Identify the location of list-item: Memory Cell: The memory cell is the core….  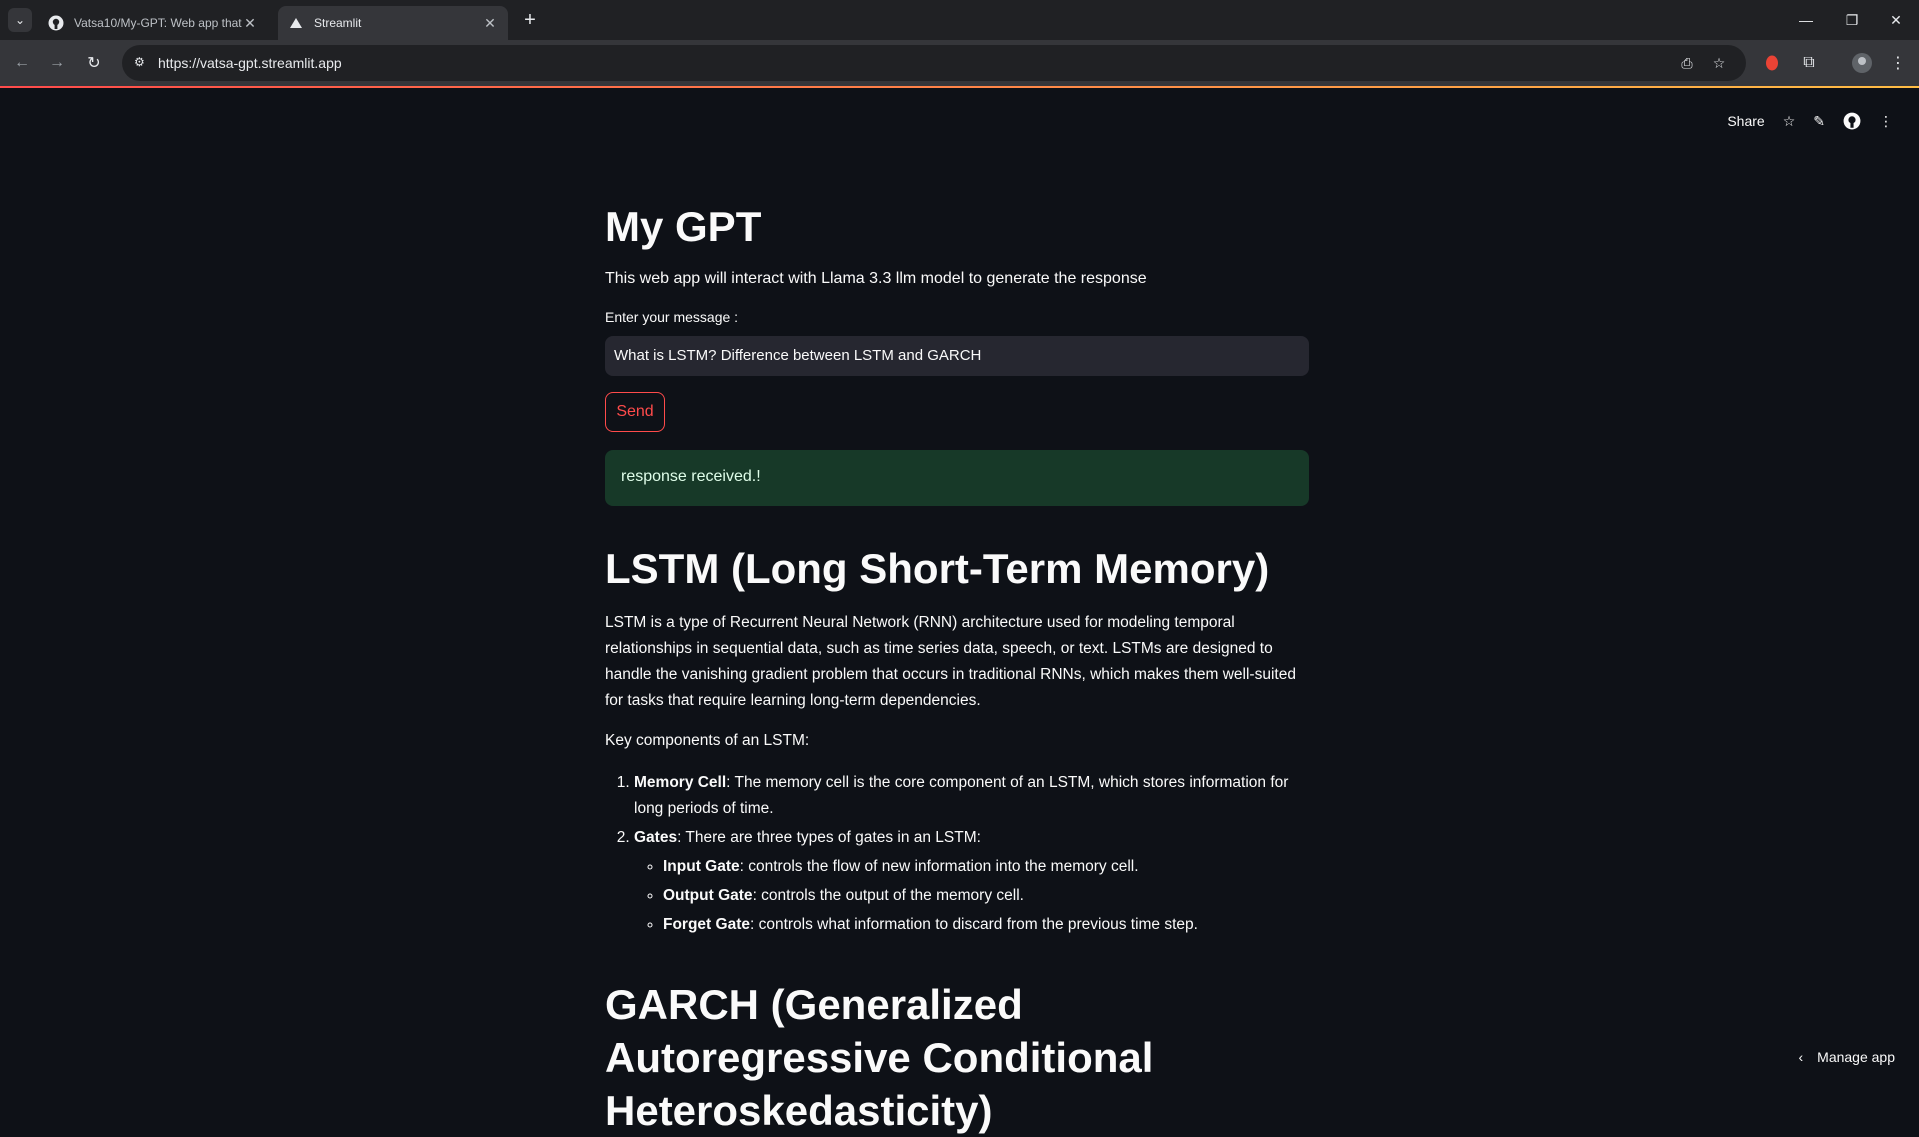
(971, 796).